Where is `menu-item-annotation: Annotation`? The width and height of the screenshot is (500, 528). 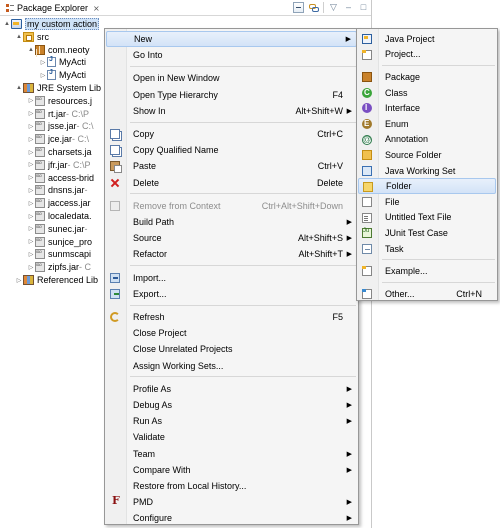
menu-item-annotation: Annotation is located at coordinates (427, 140).